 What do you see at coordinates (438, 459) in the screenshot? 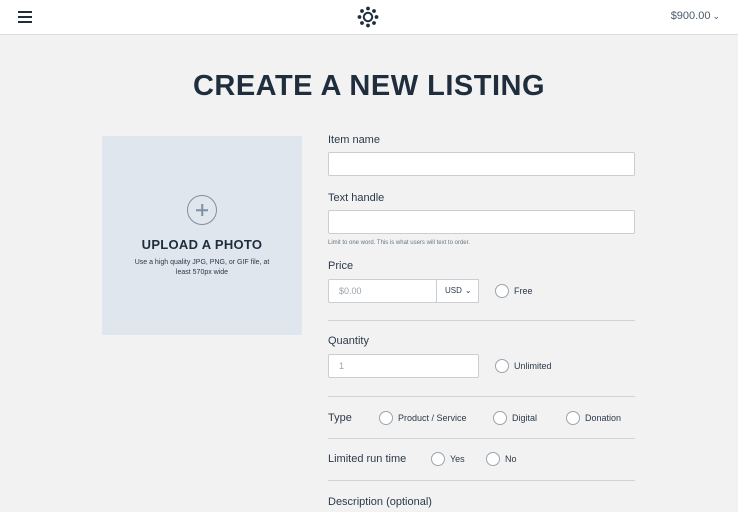
I see `limited-run-yes-radio` at bounding box center [438, 459].